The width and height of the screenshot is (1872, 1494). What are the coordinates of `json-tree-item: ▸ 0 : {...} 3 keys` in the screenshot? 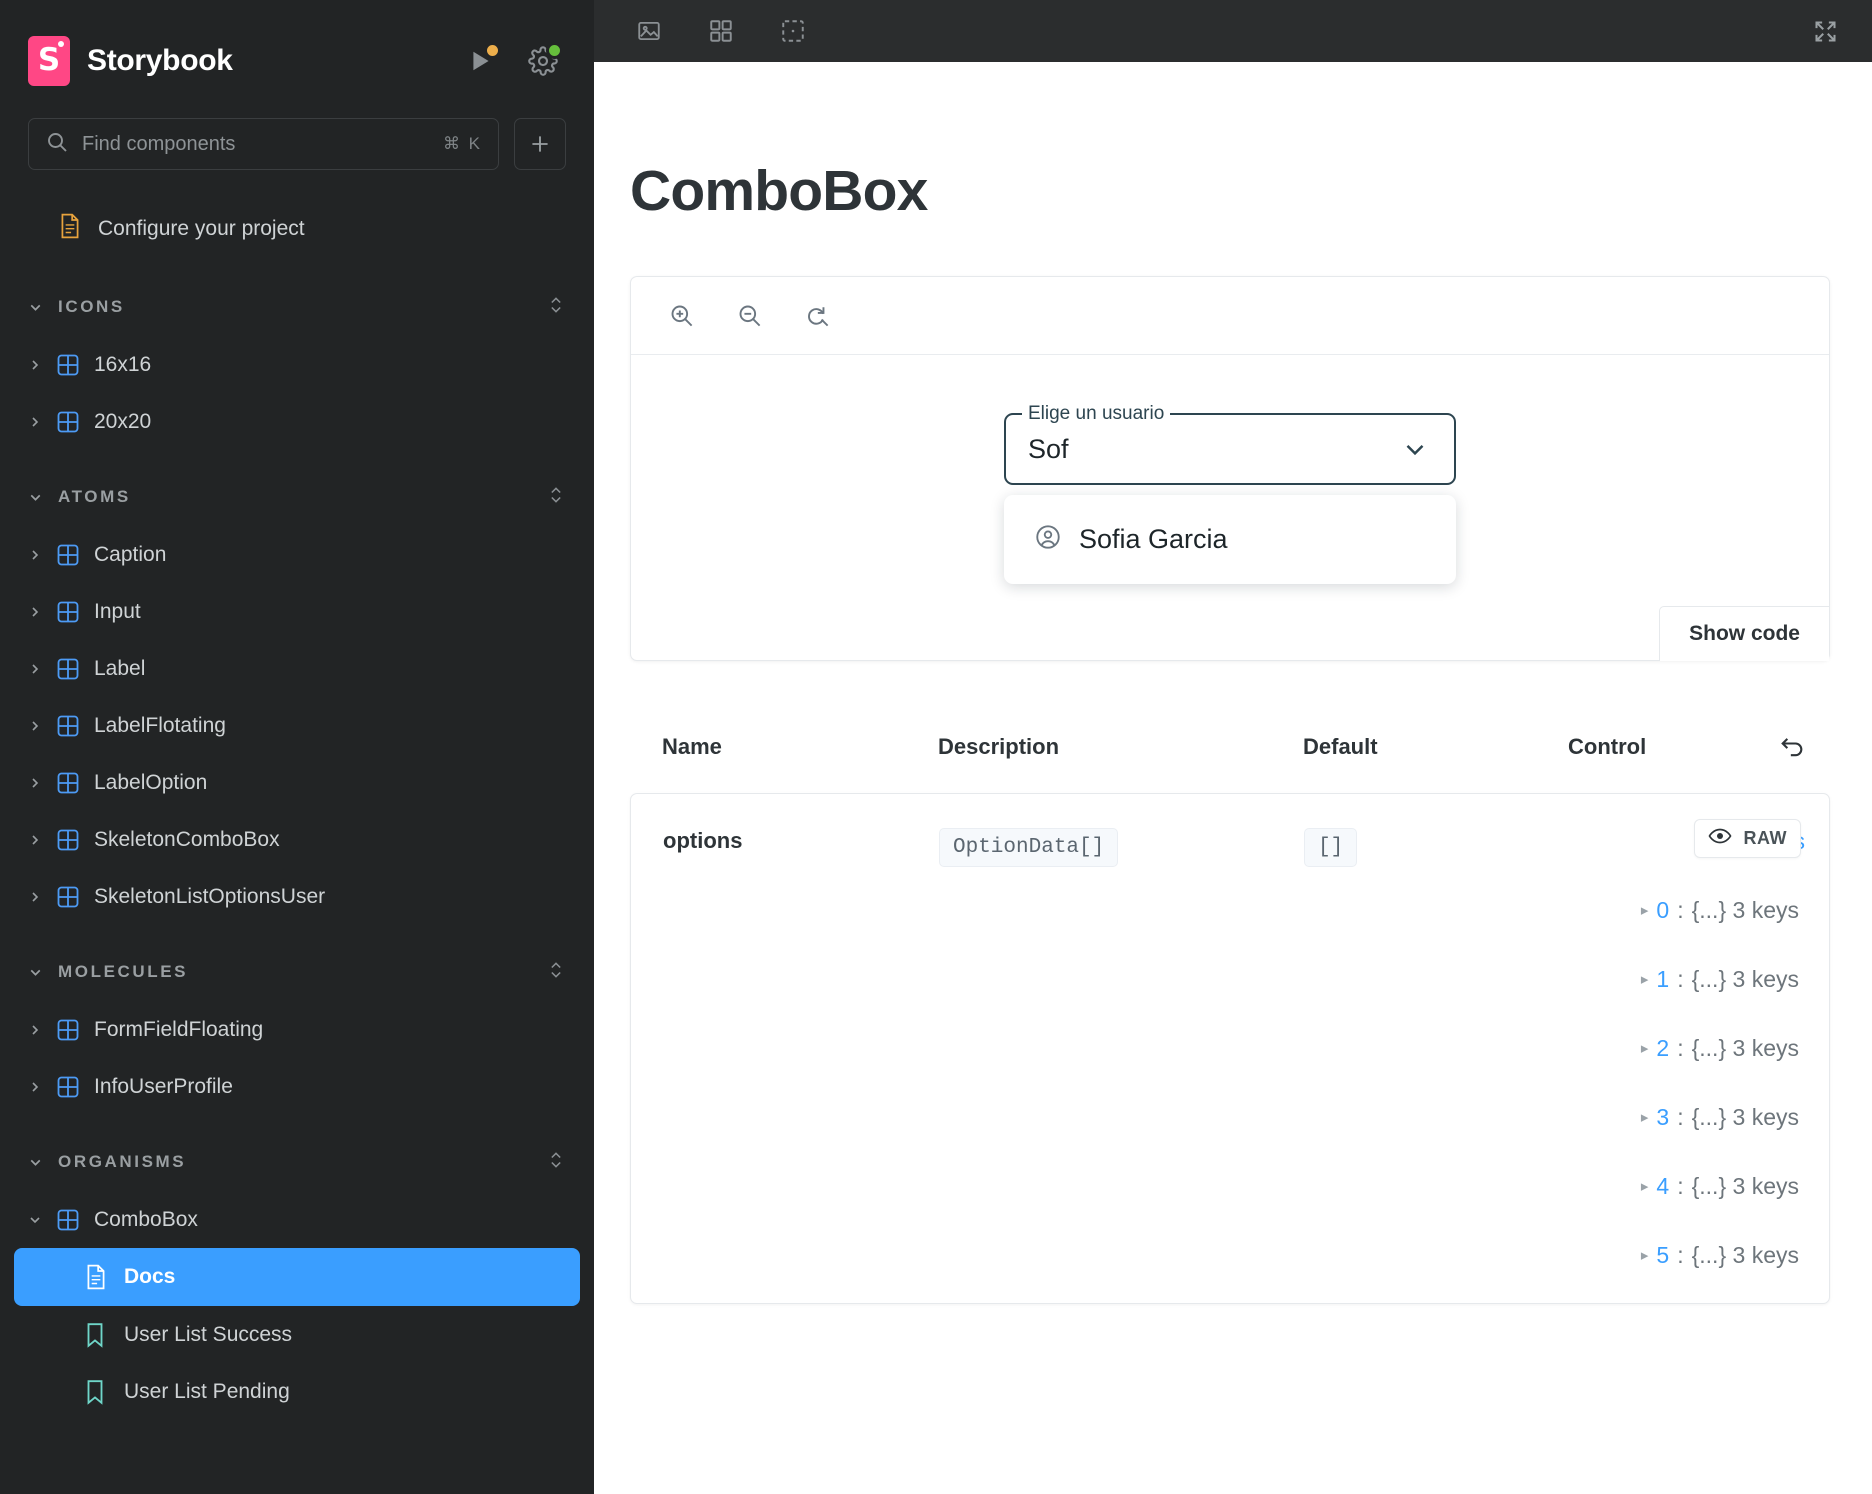 It's located at (1687, 910).